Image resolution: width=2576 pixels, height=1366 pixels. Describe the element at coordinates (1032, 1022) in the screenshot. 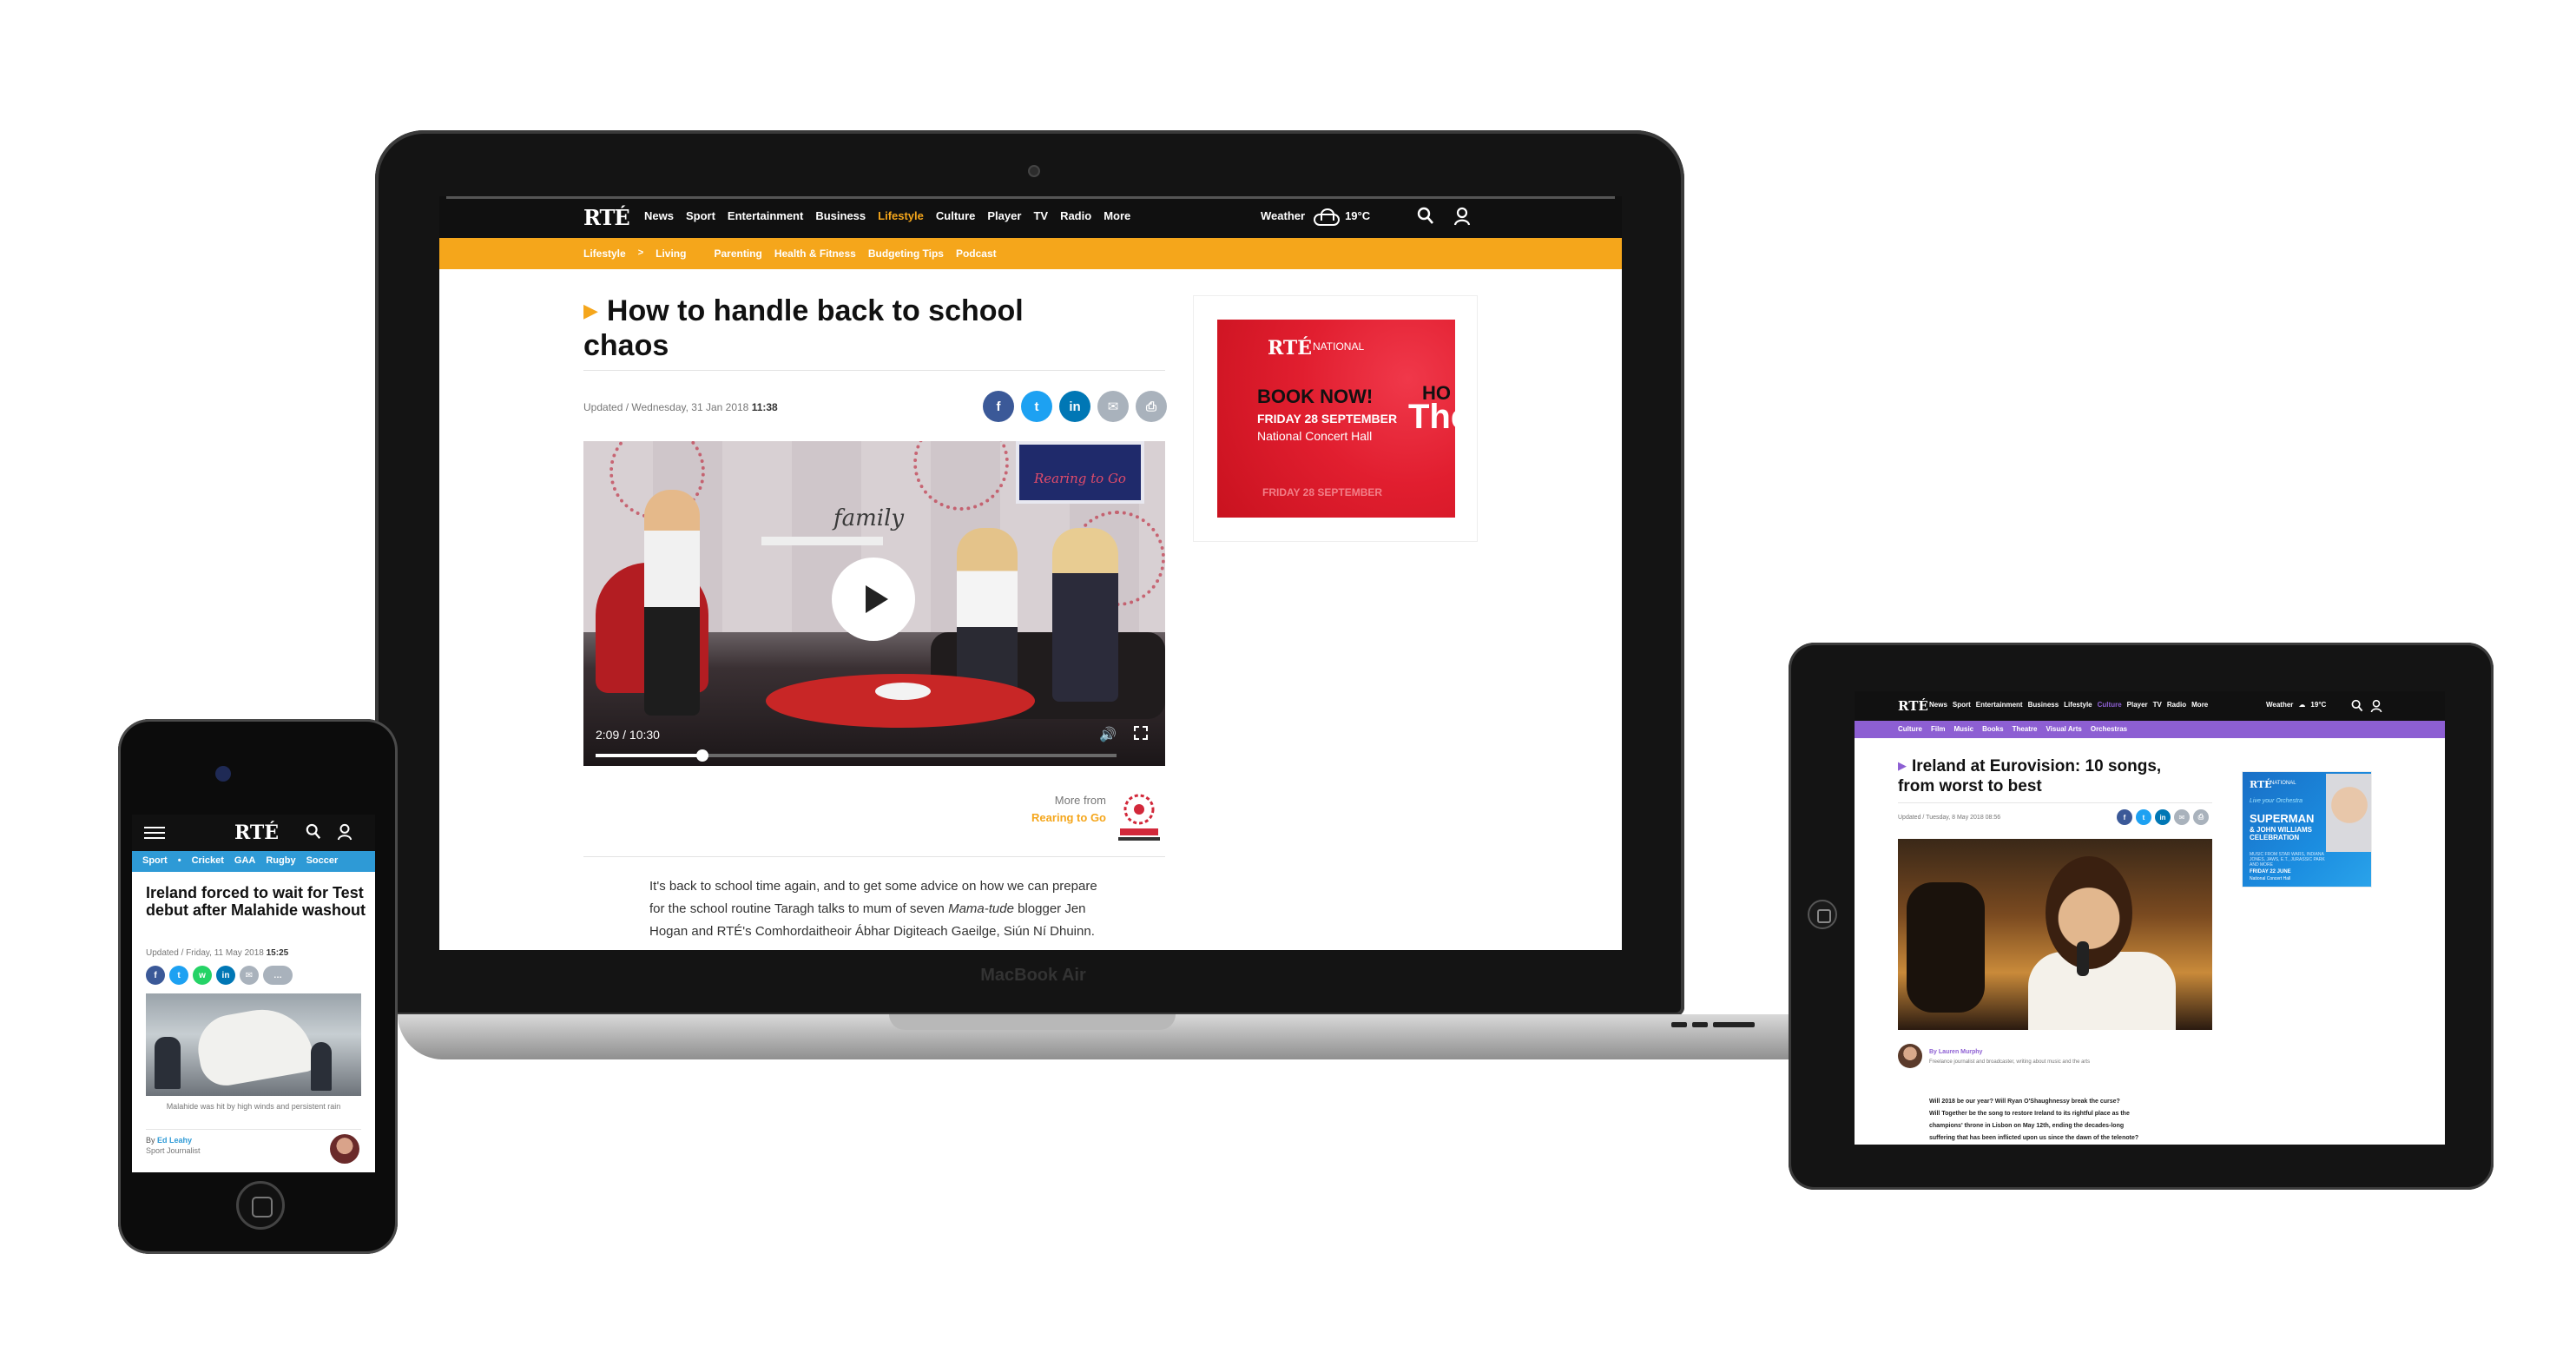

I see `laptop-hinge-notch` at that location.